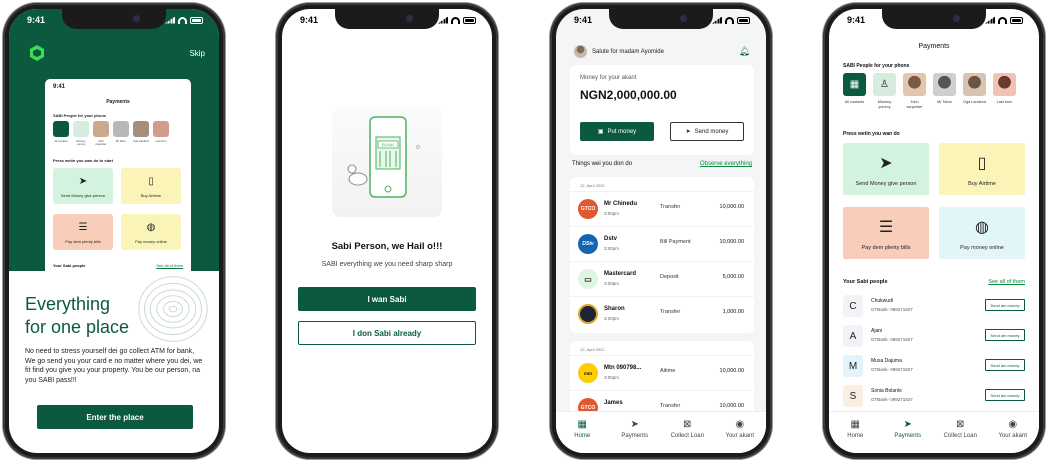 The width and height of the screenshot is (1051, 462). I want to click on tx-type: Transfer, so click(670, 312).